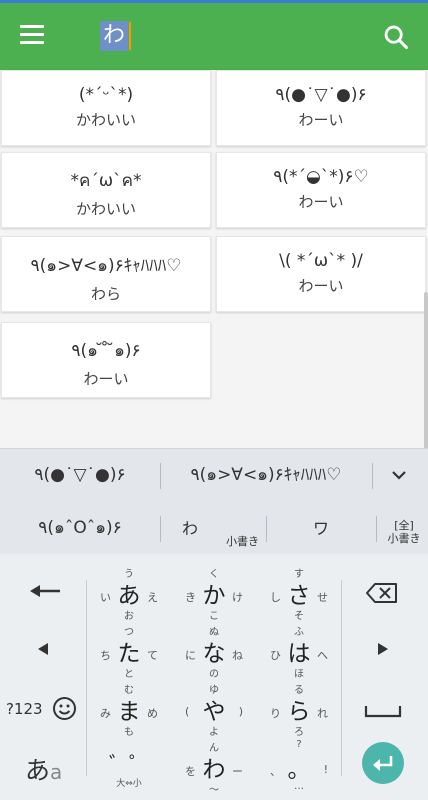  What do you see at coordinates (322, 655) in the screenshot?
I see `flick-right: へ` at bounding box center [322, 655].